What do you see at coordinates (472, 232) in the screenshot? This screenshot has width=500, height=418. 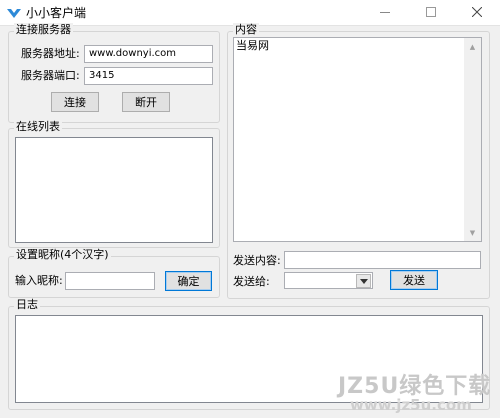 I see `scroll-down-arrow-icon: ▼` at bounding box center [472, 232].